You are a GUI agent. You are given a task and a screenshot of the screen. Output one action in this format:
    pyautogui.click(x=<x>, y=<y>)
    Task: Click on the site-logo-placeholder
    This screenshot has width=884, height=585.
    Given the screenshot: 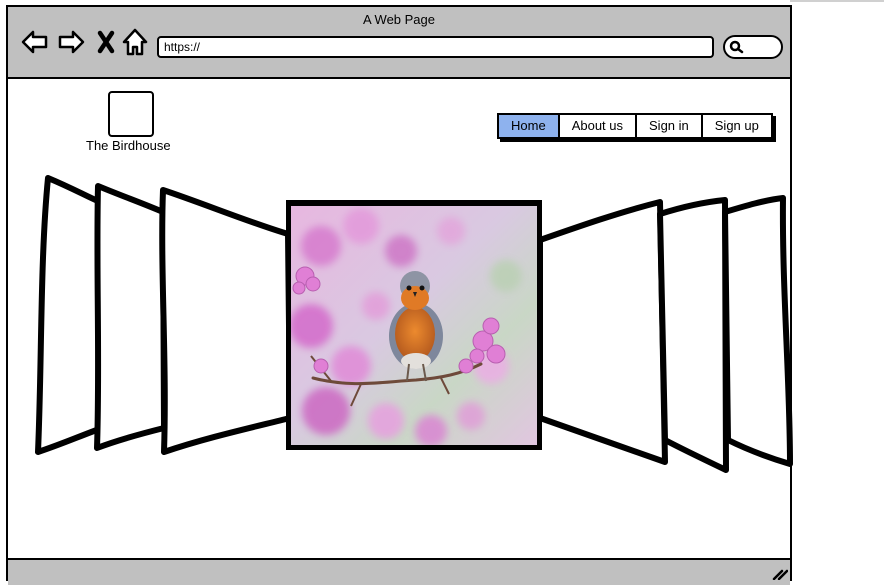 What is the action you would take?
    pyautogui.click(x=131, y=114)
    